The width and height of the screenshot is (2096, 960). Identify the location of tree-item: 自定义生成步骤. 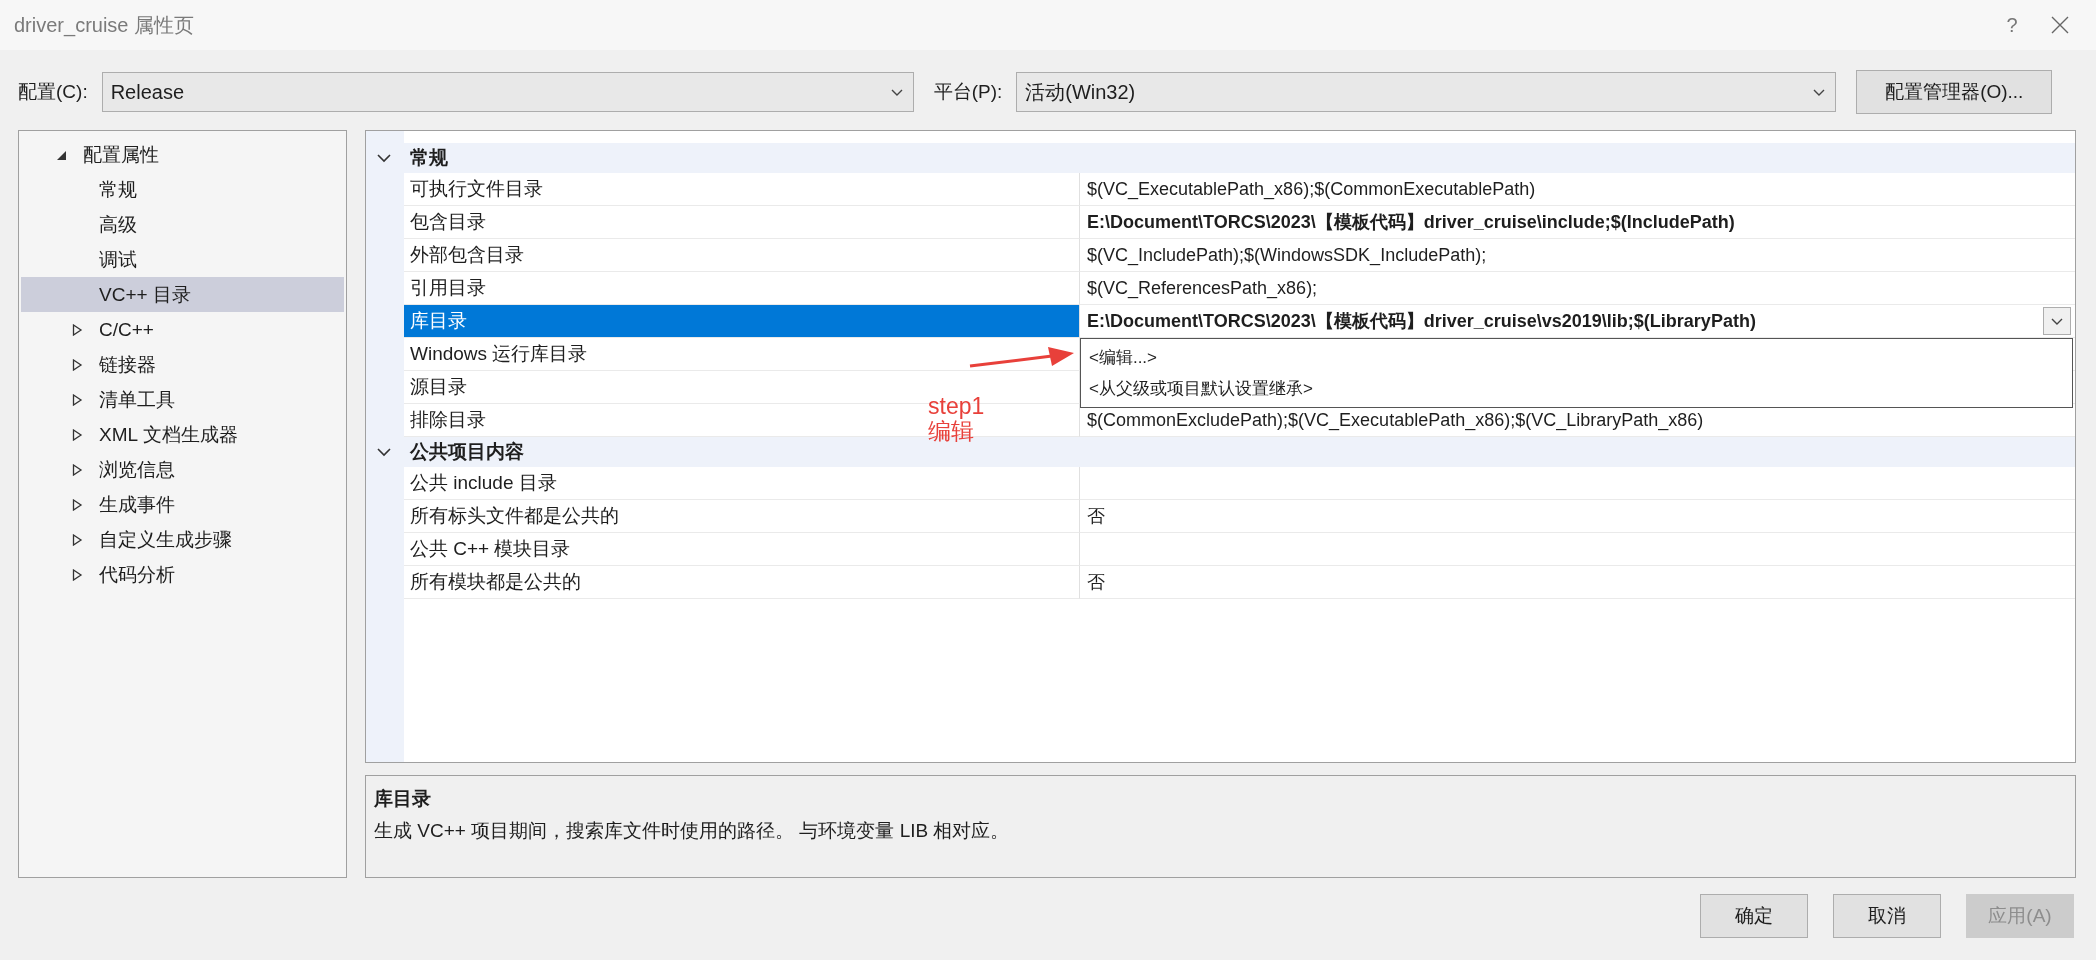
(182, 539).